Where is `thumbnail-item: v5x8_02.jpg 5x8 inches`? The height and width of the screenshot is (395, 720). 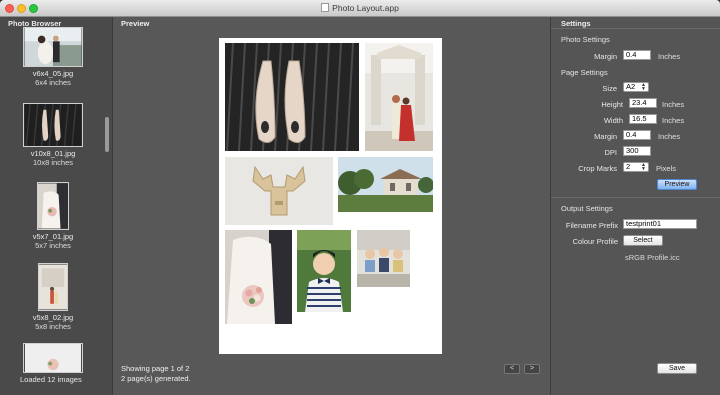 thumbnail-item: v5x8_02.jpg 5x8 inches is located at coordinates (53, 297).